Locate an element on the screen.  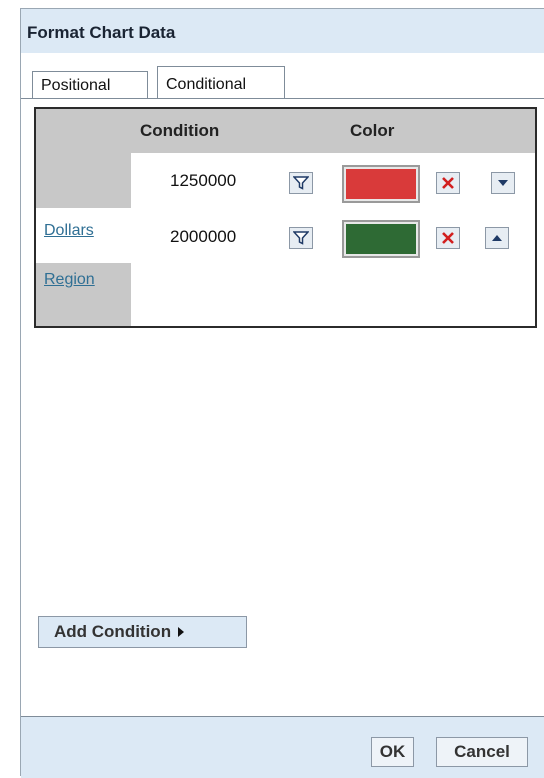
condition-value: 2000000 is located at coordinates (203, 236).